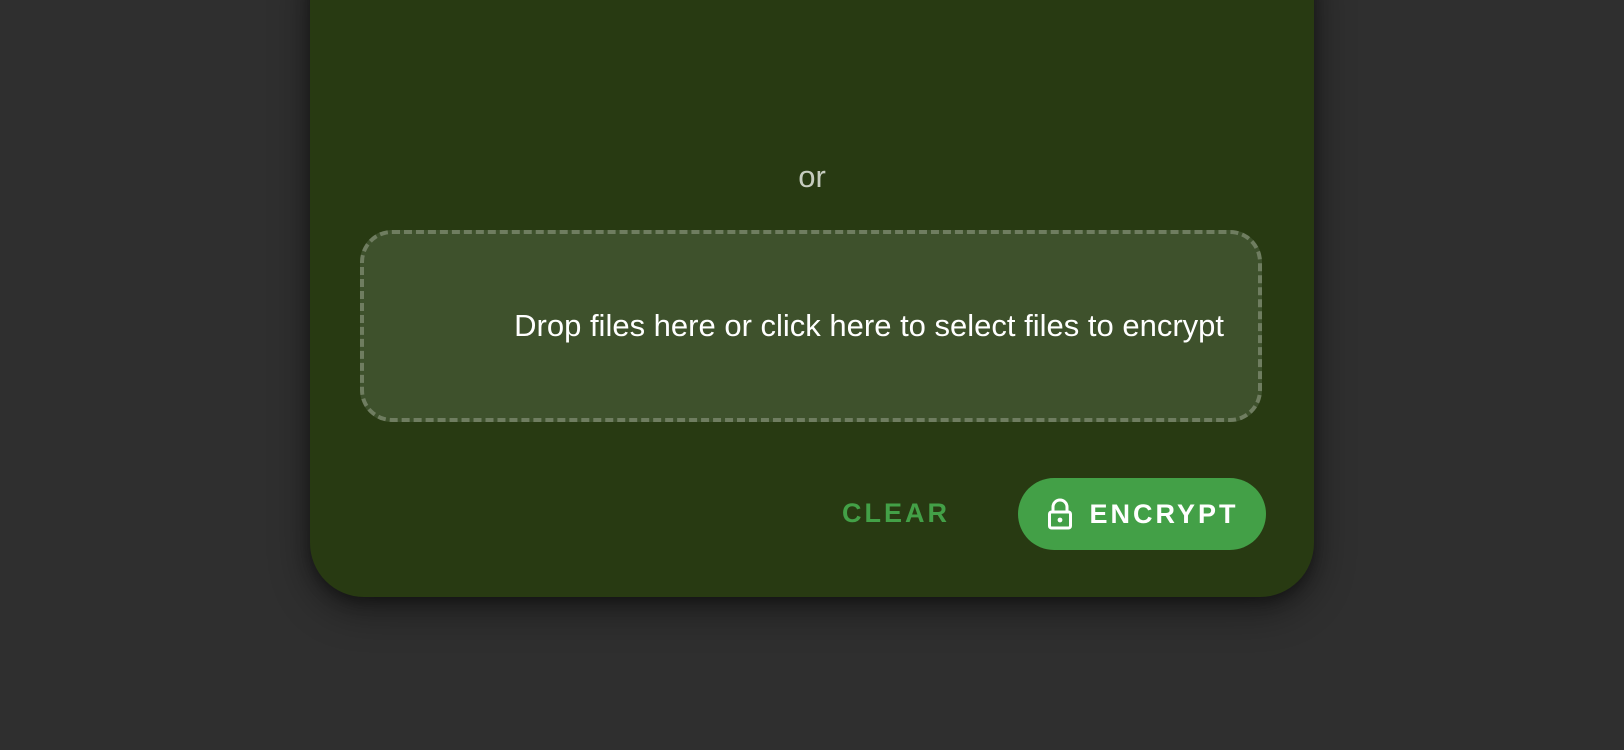  Describe the element at coordinates (1060, 514) in the screenshot. I see `lock-icon` at that location.